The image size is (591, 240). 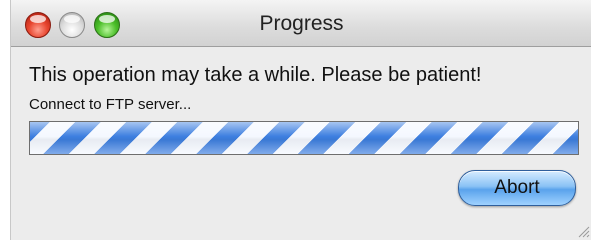 I want to click on window-title: Progress, so click(x=301, y=23).